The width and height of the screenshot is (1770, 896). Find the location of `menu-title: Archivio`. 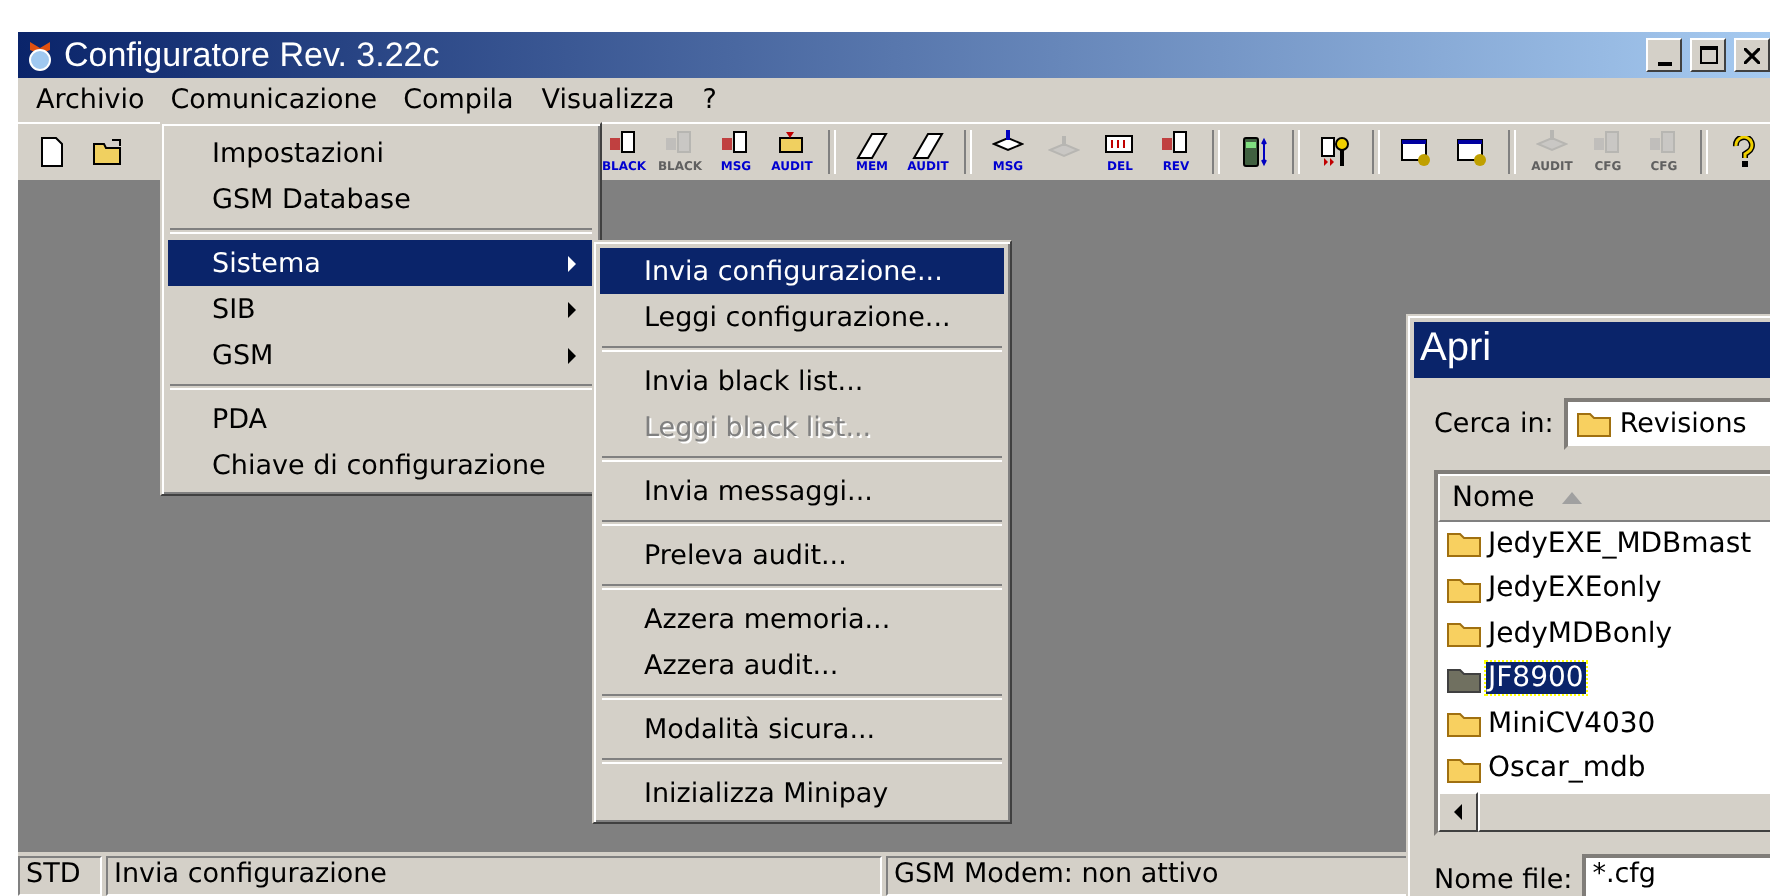

menu-title: Archivio is located at coordinates (90, 100).